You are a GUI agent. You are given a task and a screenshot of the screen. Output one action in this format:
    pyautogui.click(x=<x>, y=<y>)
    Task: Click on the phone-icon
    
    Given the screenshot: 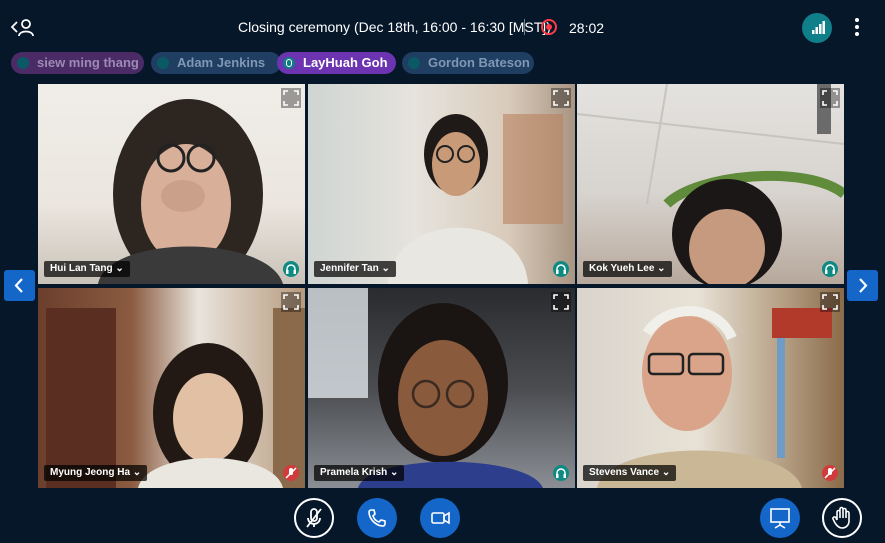 What is the action you would take?
    pyautogui.click(x=377, y=518)
    